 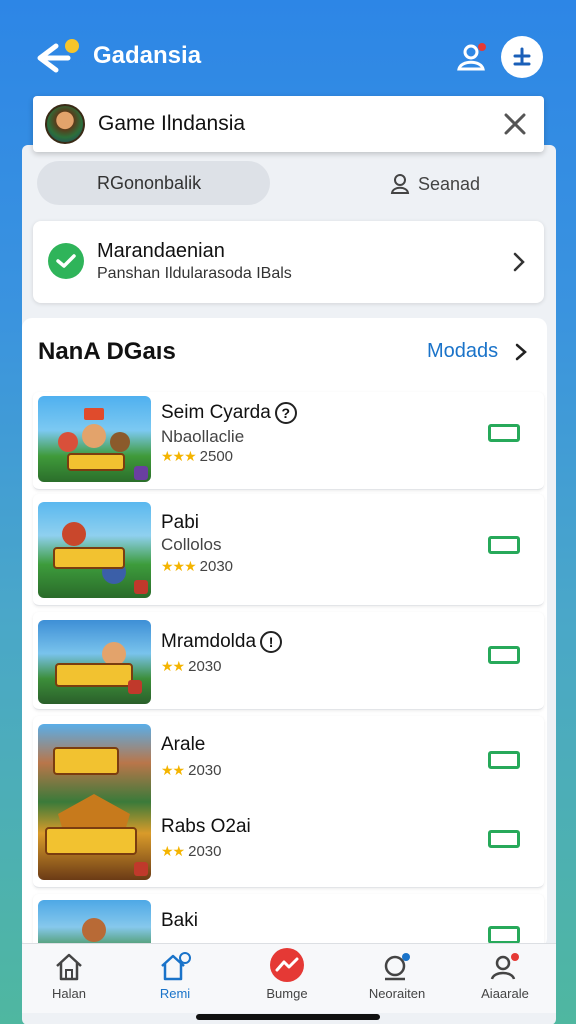 I want to click on info-icon: !, so click(x=271, y=642).